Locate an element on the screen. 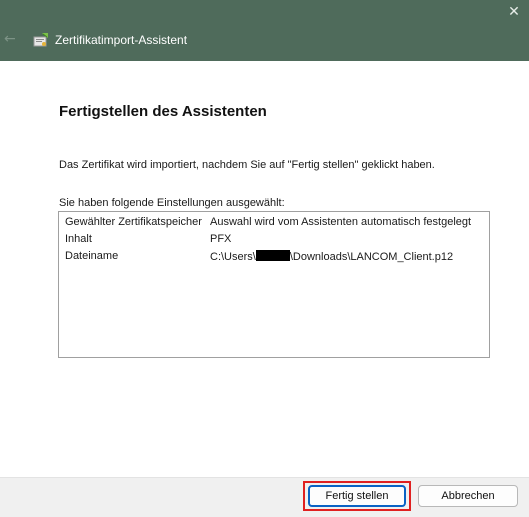 This screenshot has width=529, height=517. file-path-prefix: C:\Users\ is located at coordinates (233, 257).